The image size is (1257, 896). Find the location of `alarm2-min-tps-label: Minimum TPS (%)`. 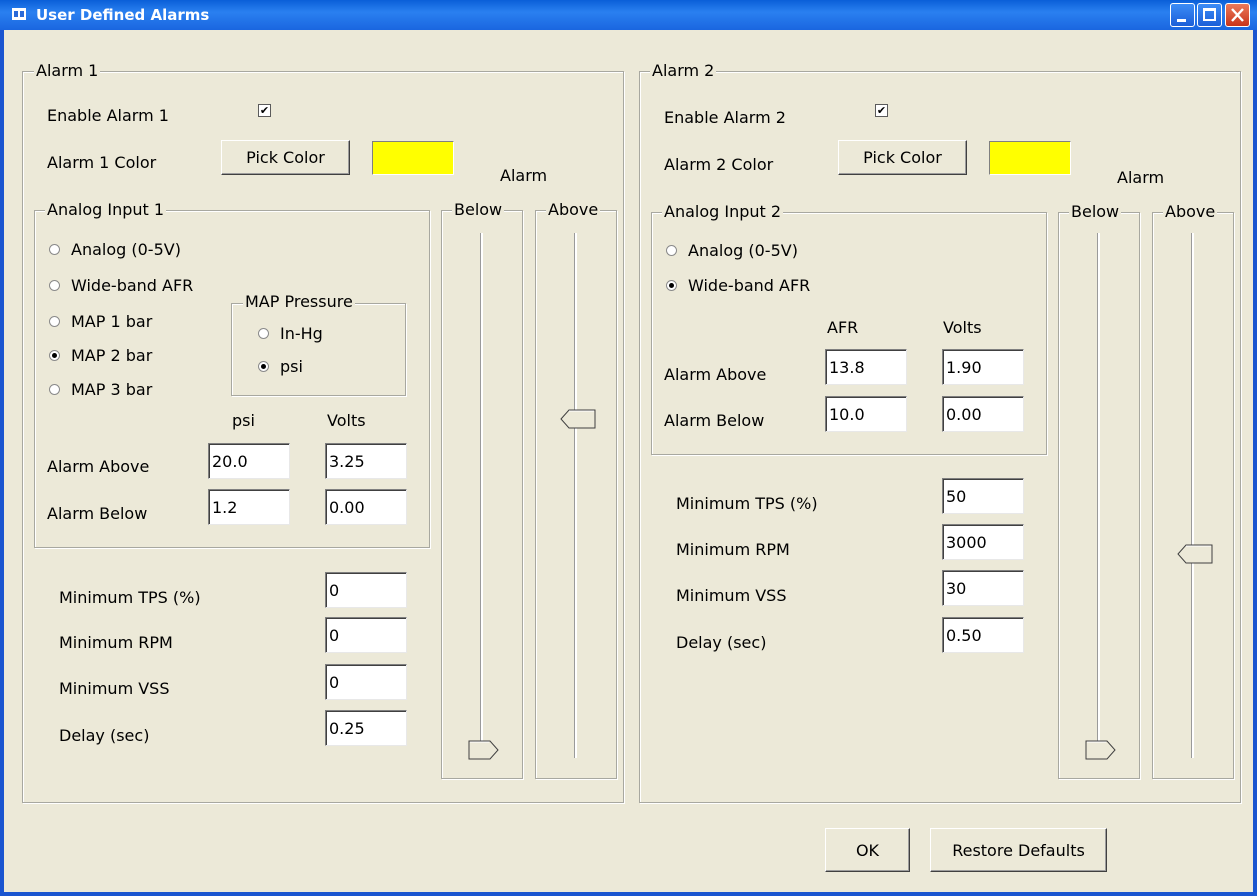

alarm2-min-tps-label: Minimum TPS (%) is located at coordinates (747, 503).